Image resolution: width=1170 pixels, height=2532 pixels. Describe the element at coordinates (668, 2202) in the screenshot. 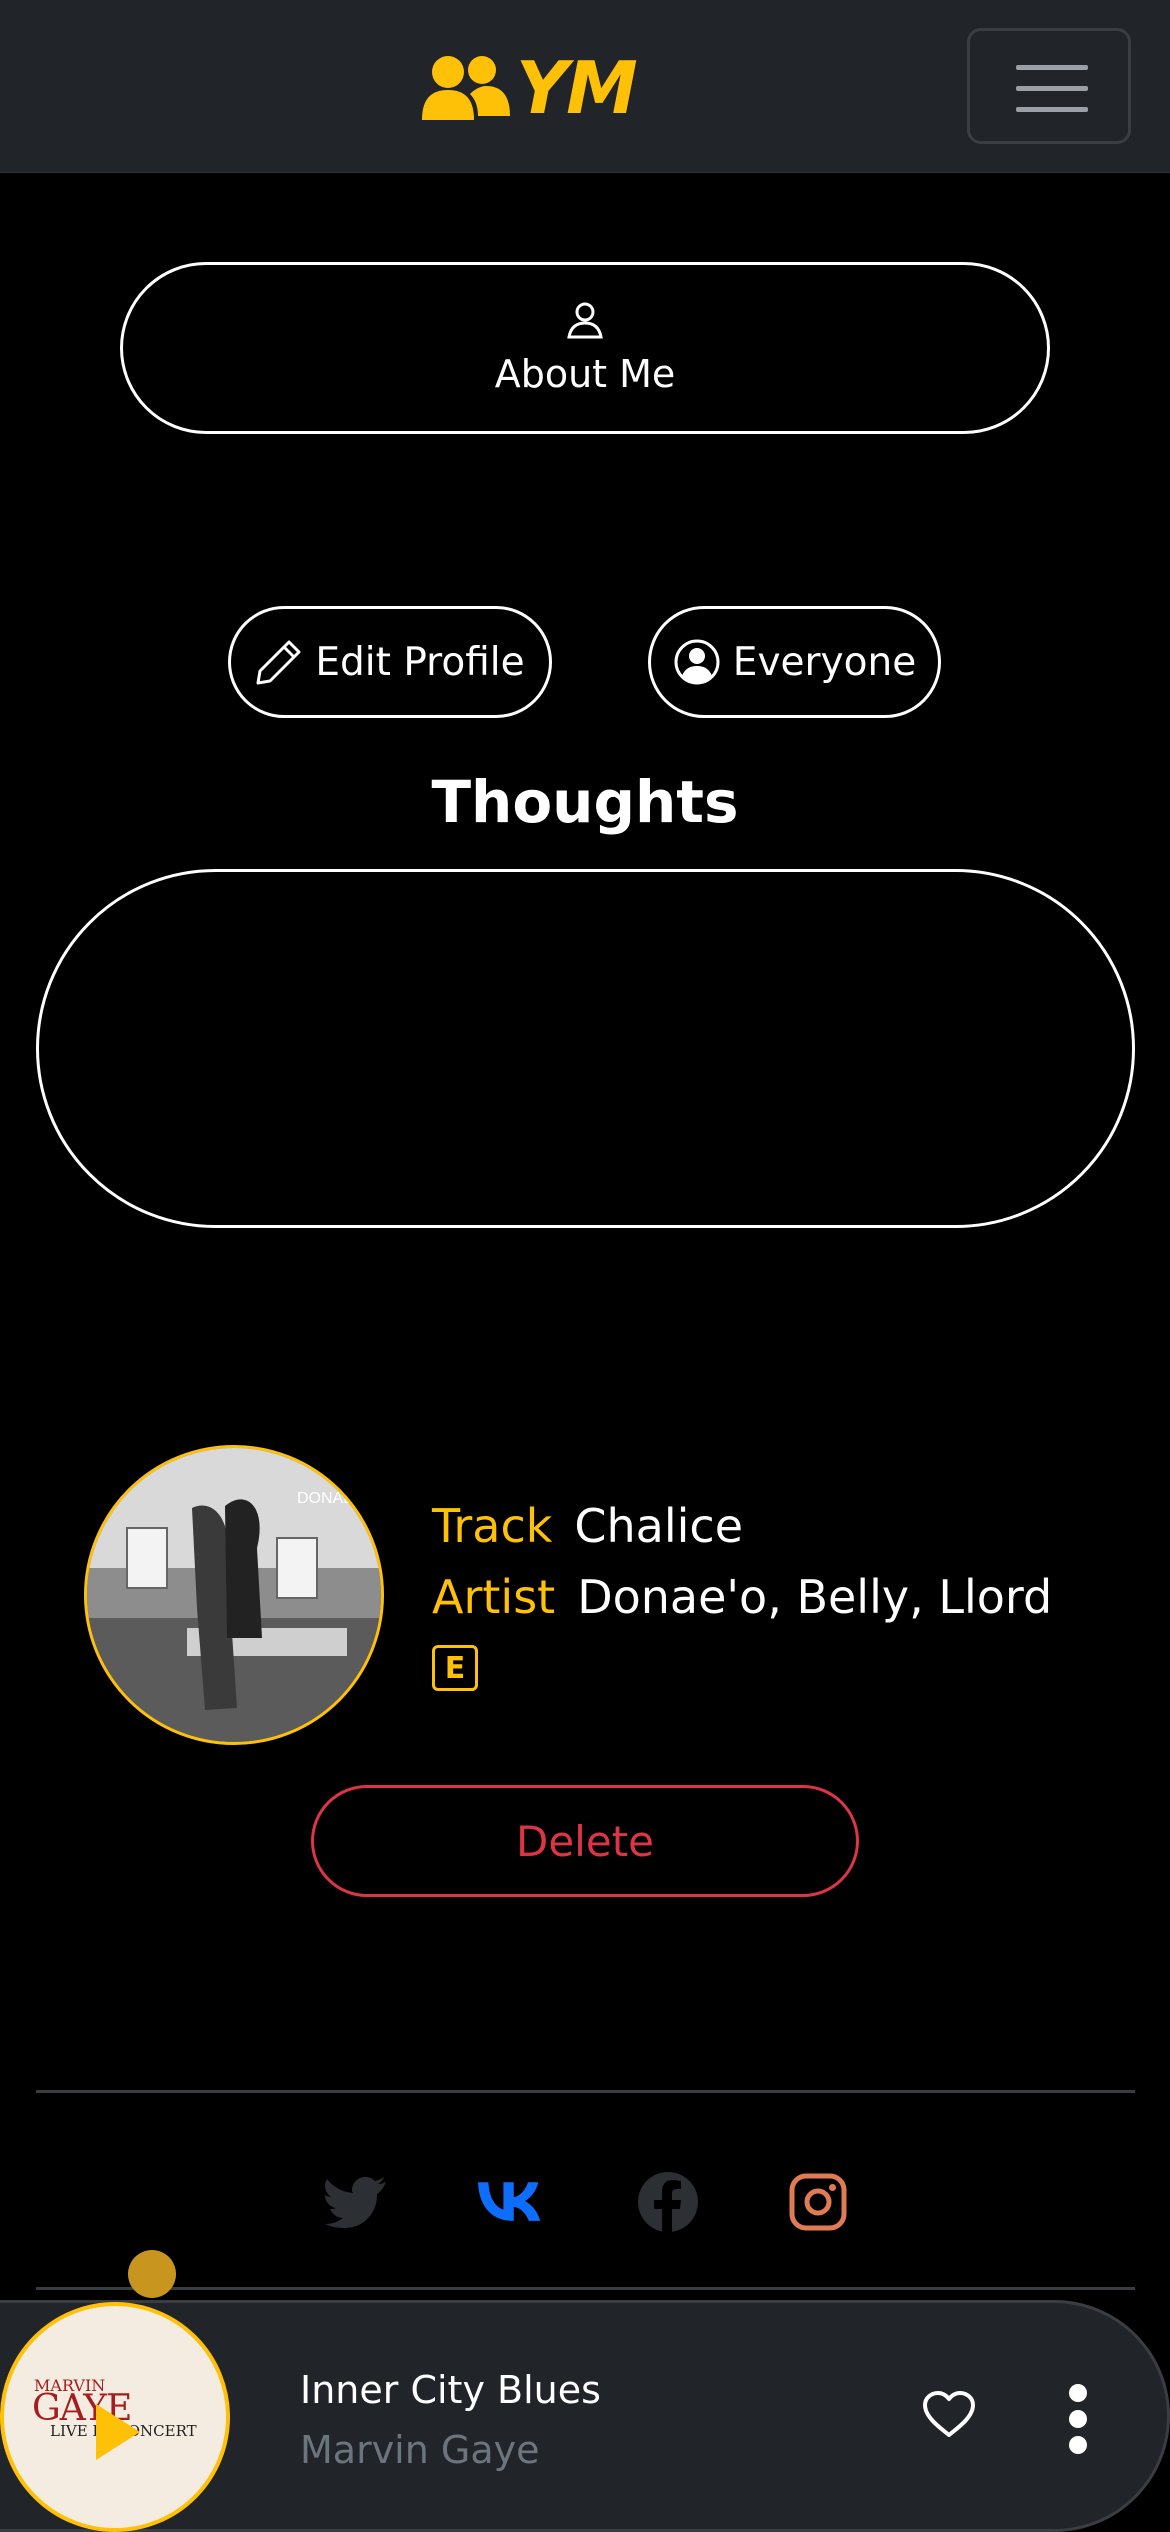

I see `facebook-icon` at that location.